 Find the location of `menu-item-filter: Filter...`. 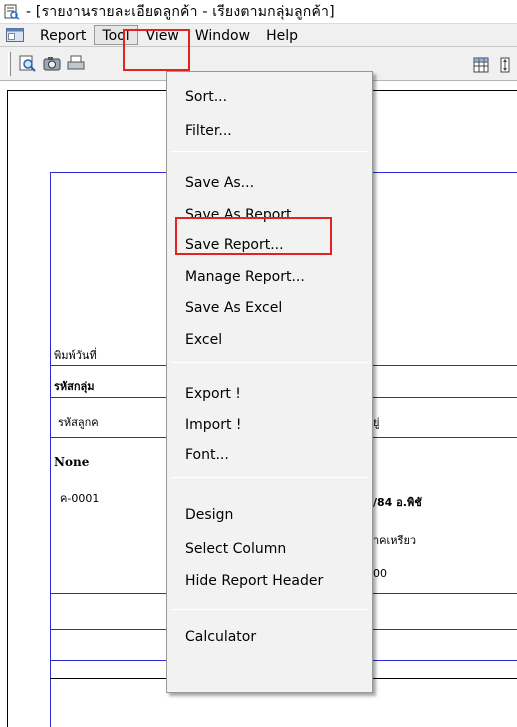

menu-item-filter: Filter... is located at coordinates (208, 131).